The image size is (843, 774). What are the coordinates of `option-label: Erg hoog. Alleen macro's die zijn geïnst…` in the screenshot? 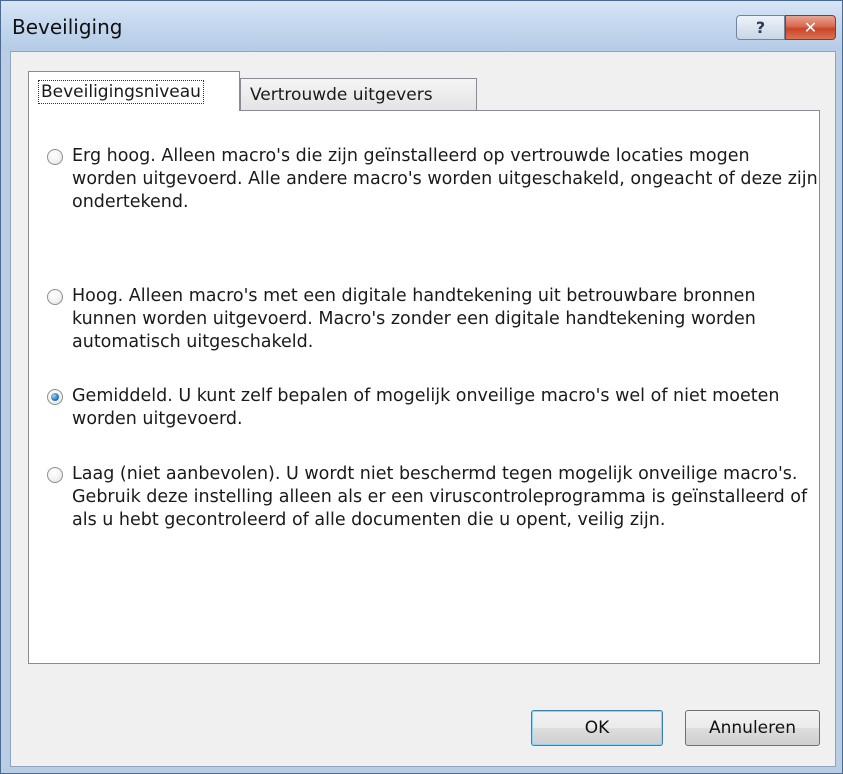 It's located at (445, 179).